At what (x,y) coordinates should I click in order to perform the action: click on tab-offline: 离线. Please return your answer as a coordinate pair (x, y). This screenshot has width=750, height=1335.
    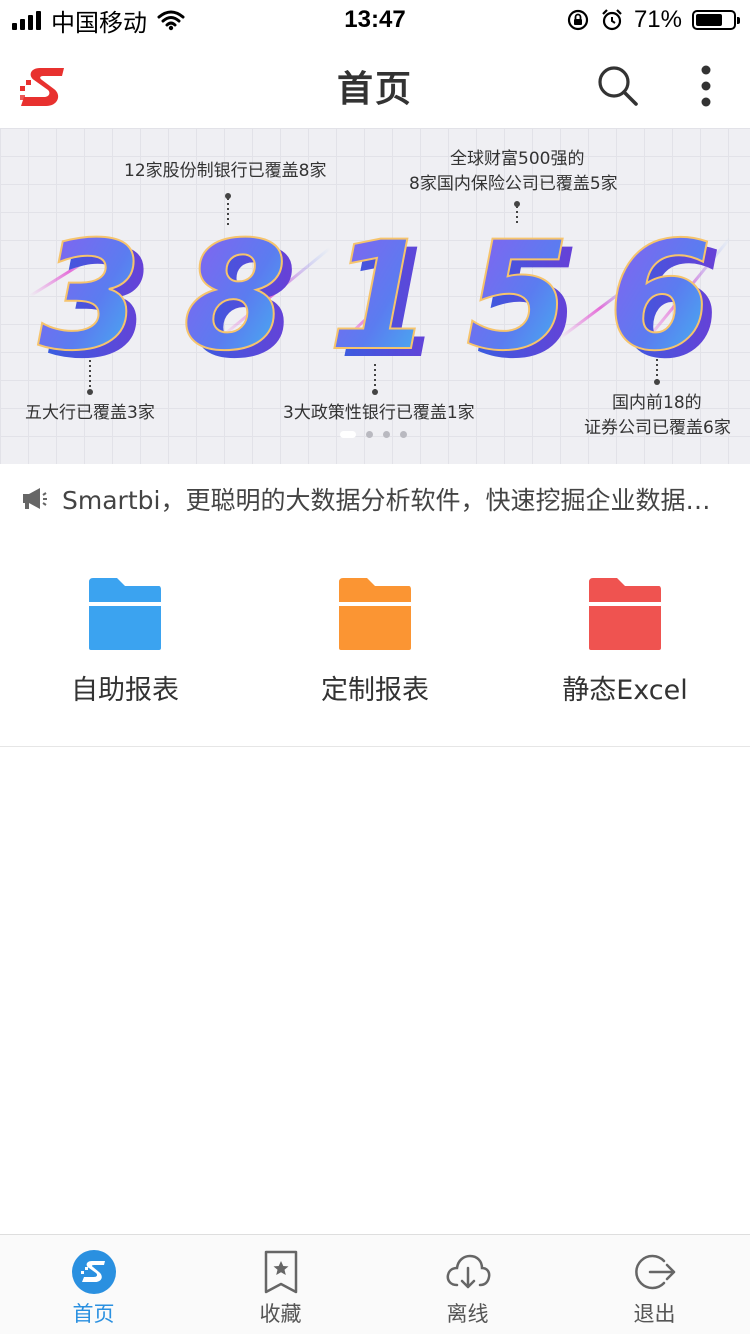
    Looking at the image, I should click on (467, 1285).